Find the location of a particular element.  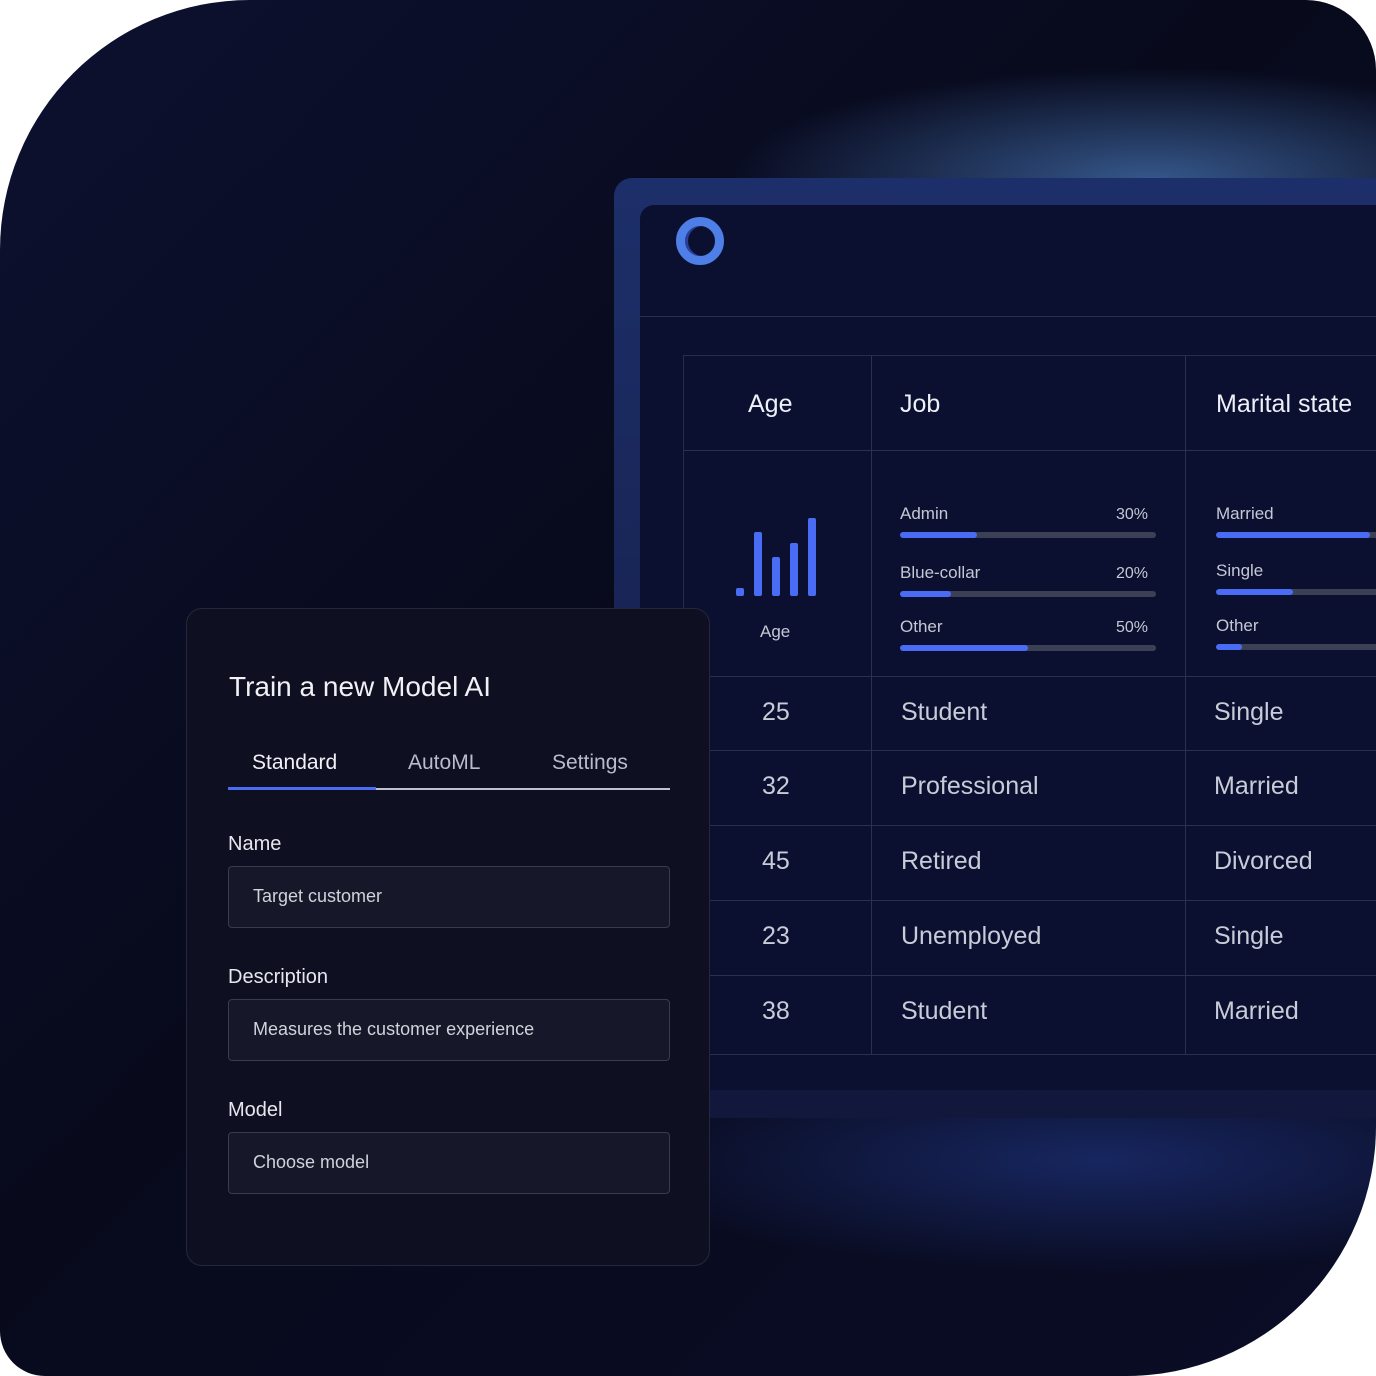

description-input: Measures the customer experience is located at coordinates (449, 1030).